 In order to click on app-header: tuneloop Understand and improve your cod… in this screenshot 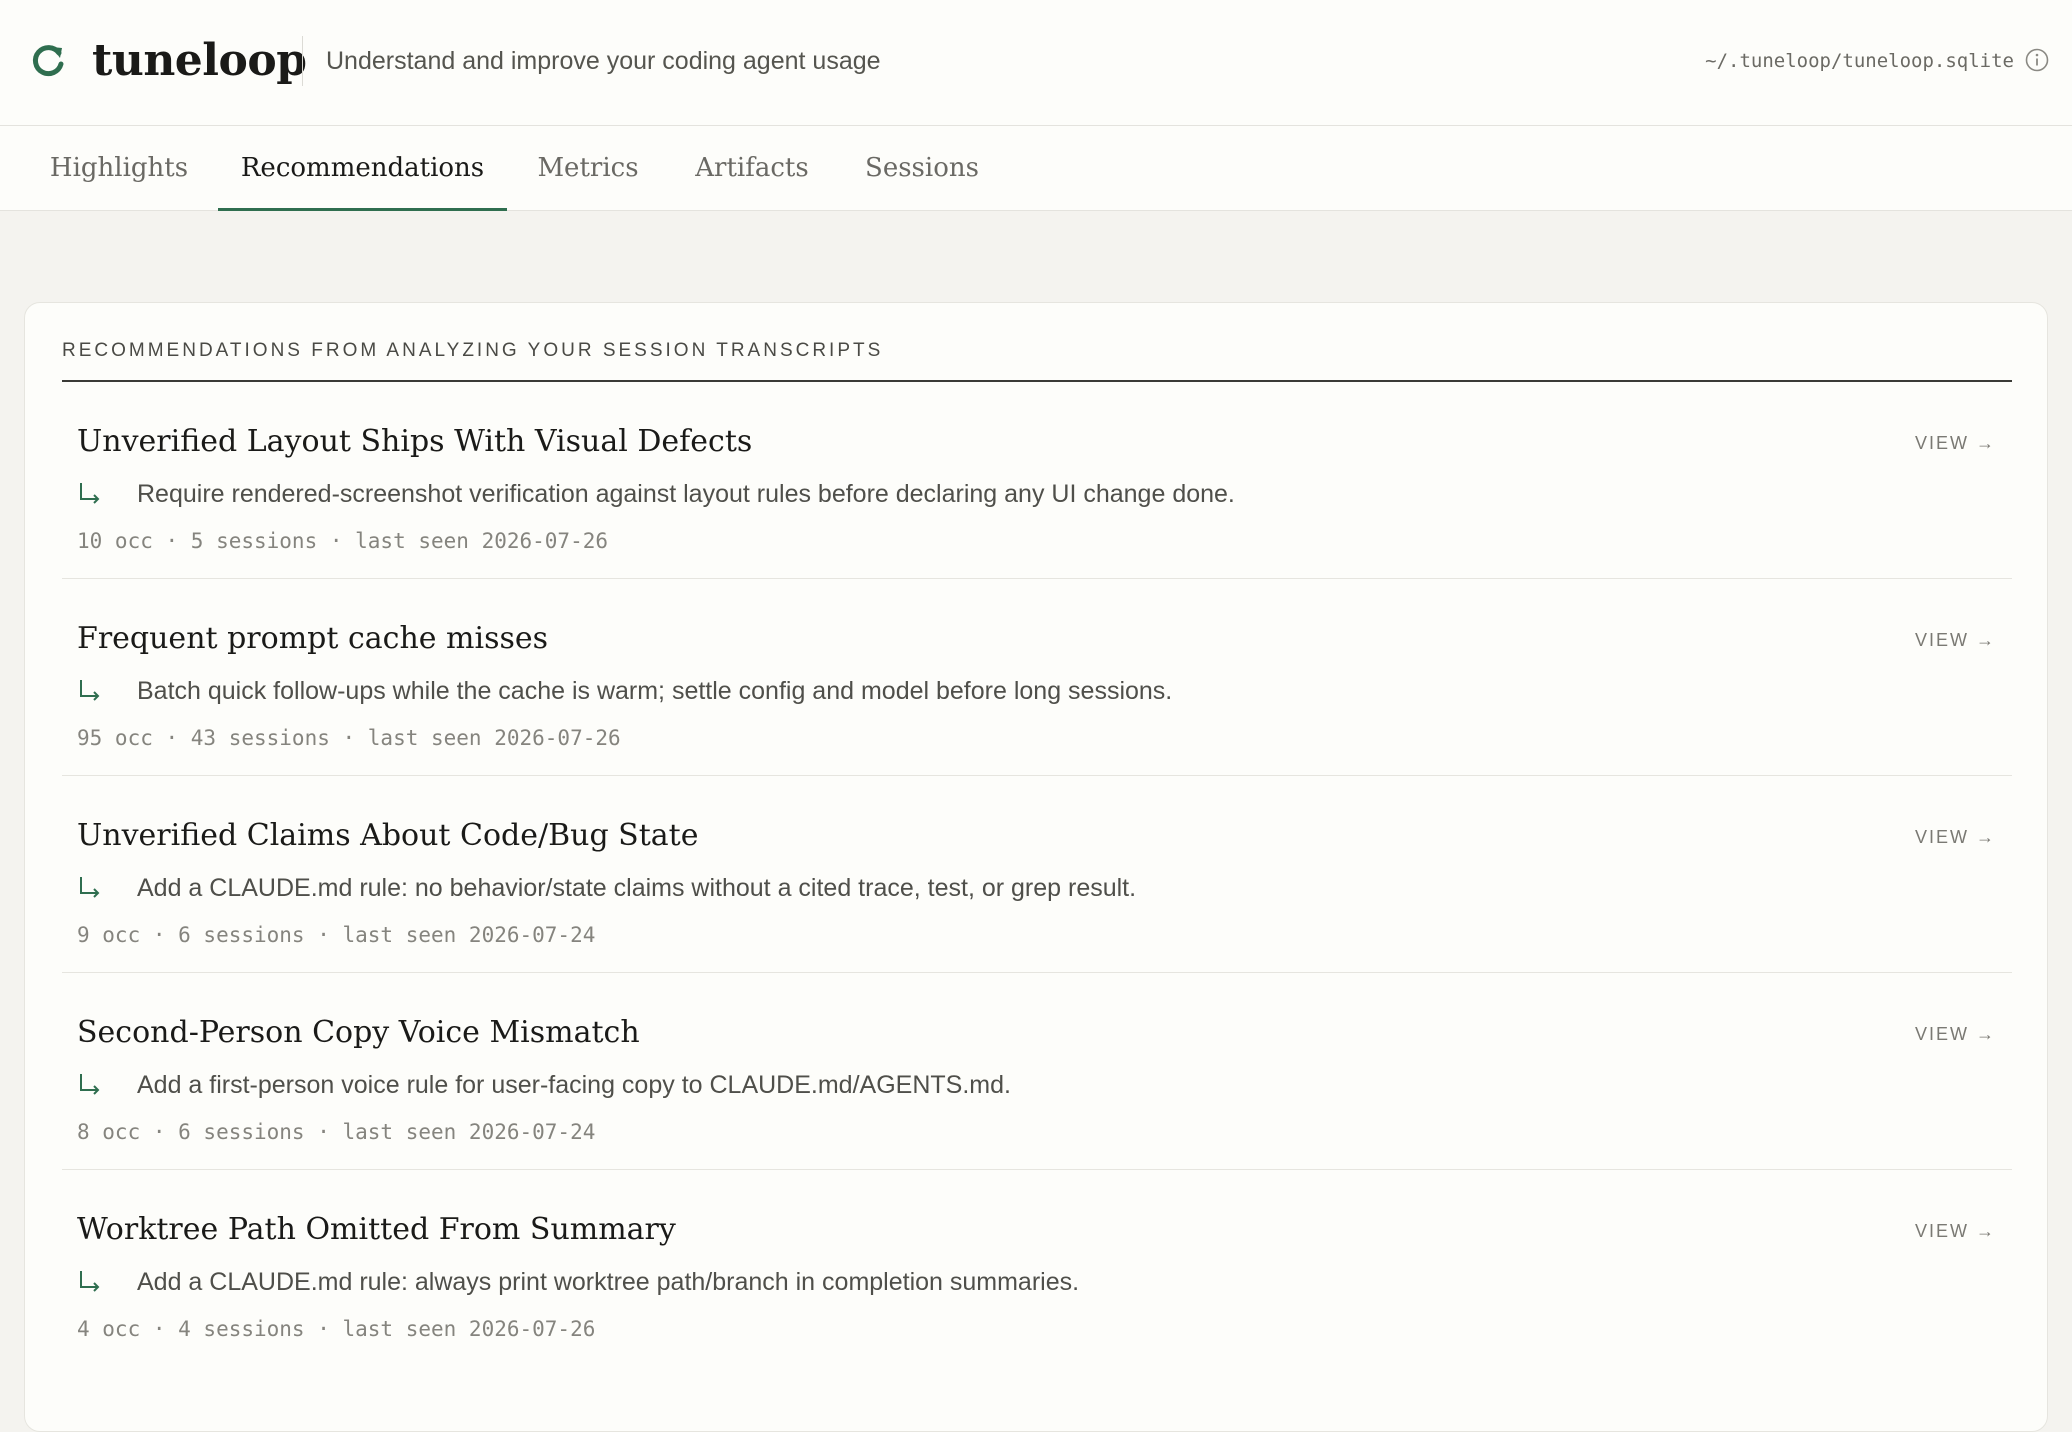, I will do `click(1036, 63)`.